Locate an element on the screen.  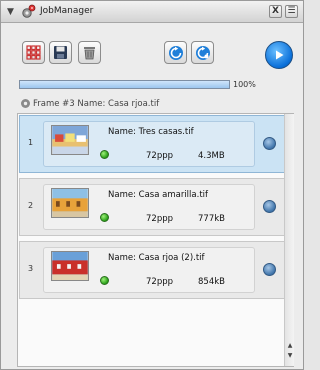
job-index: 2 is located at coordinates (31, 205).